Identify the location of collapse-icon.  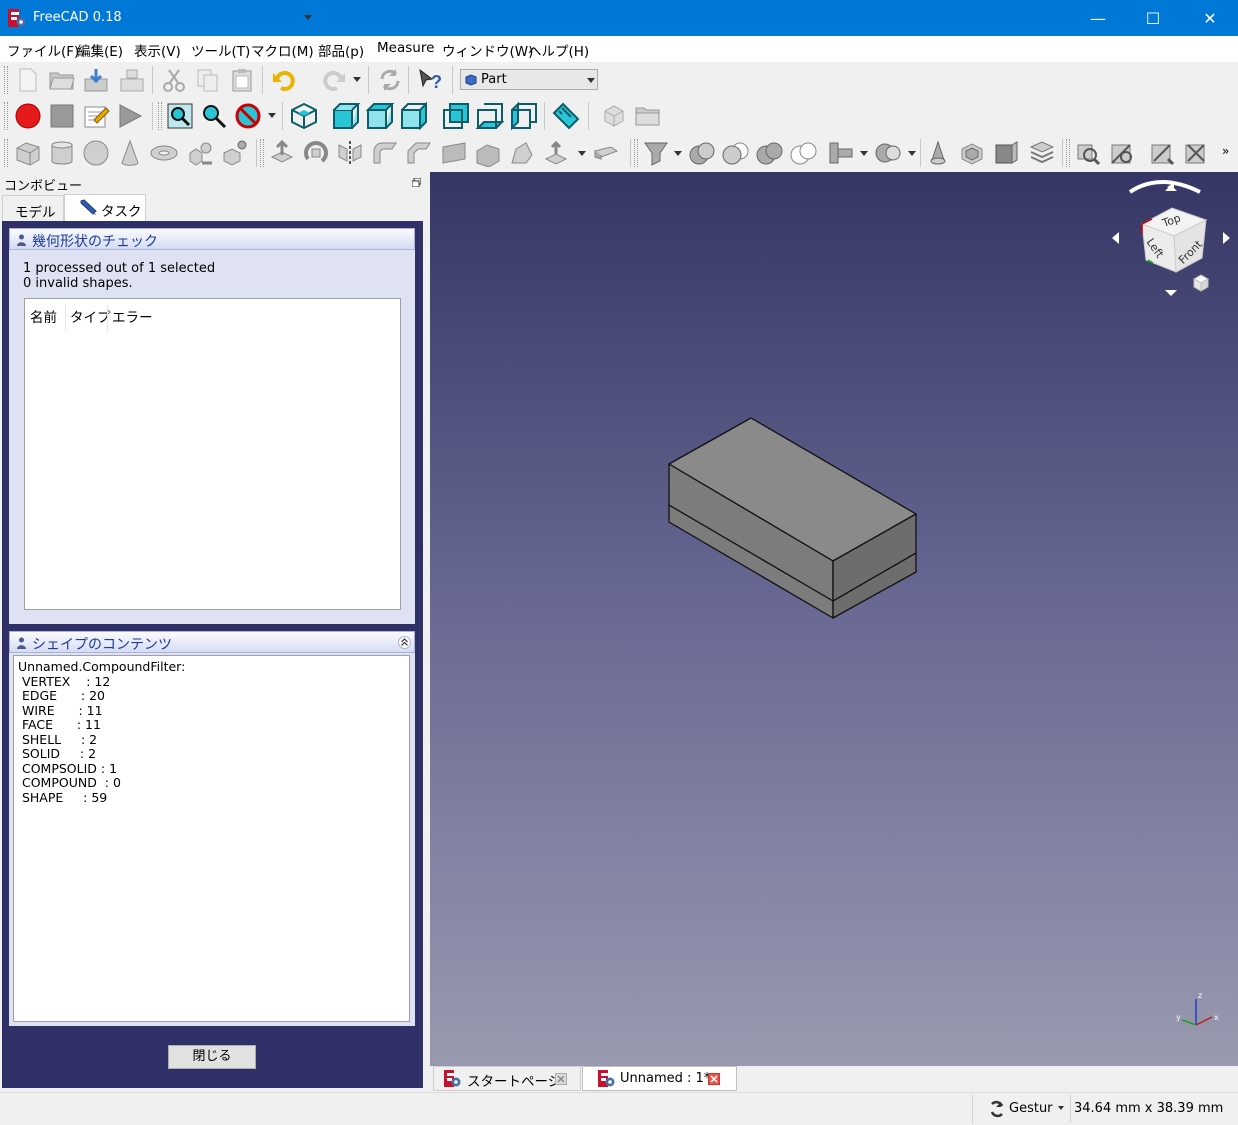
(404, 642).